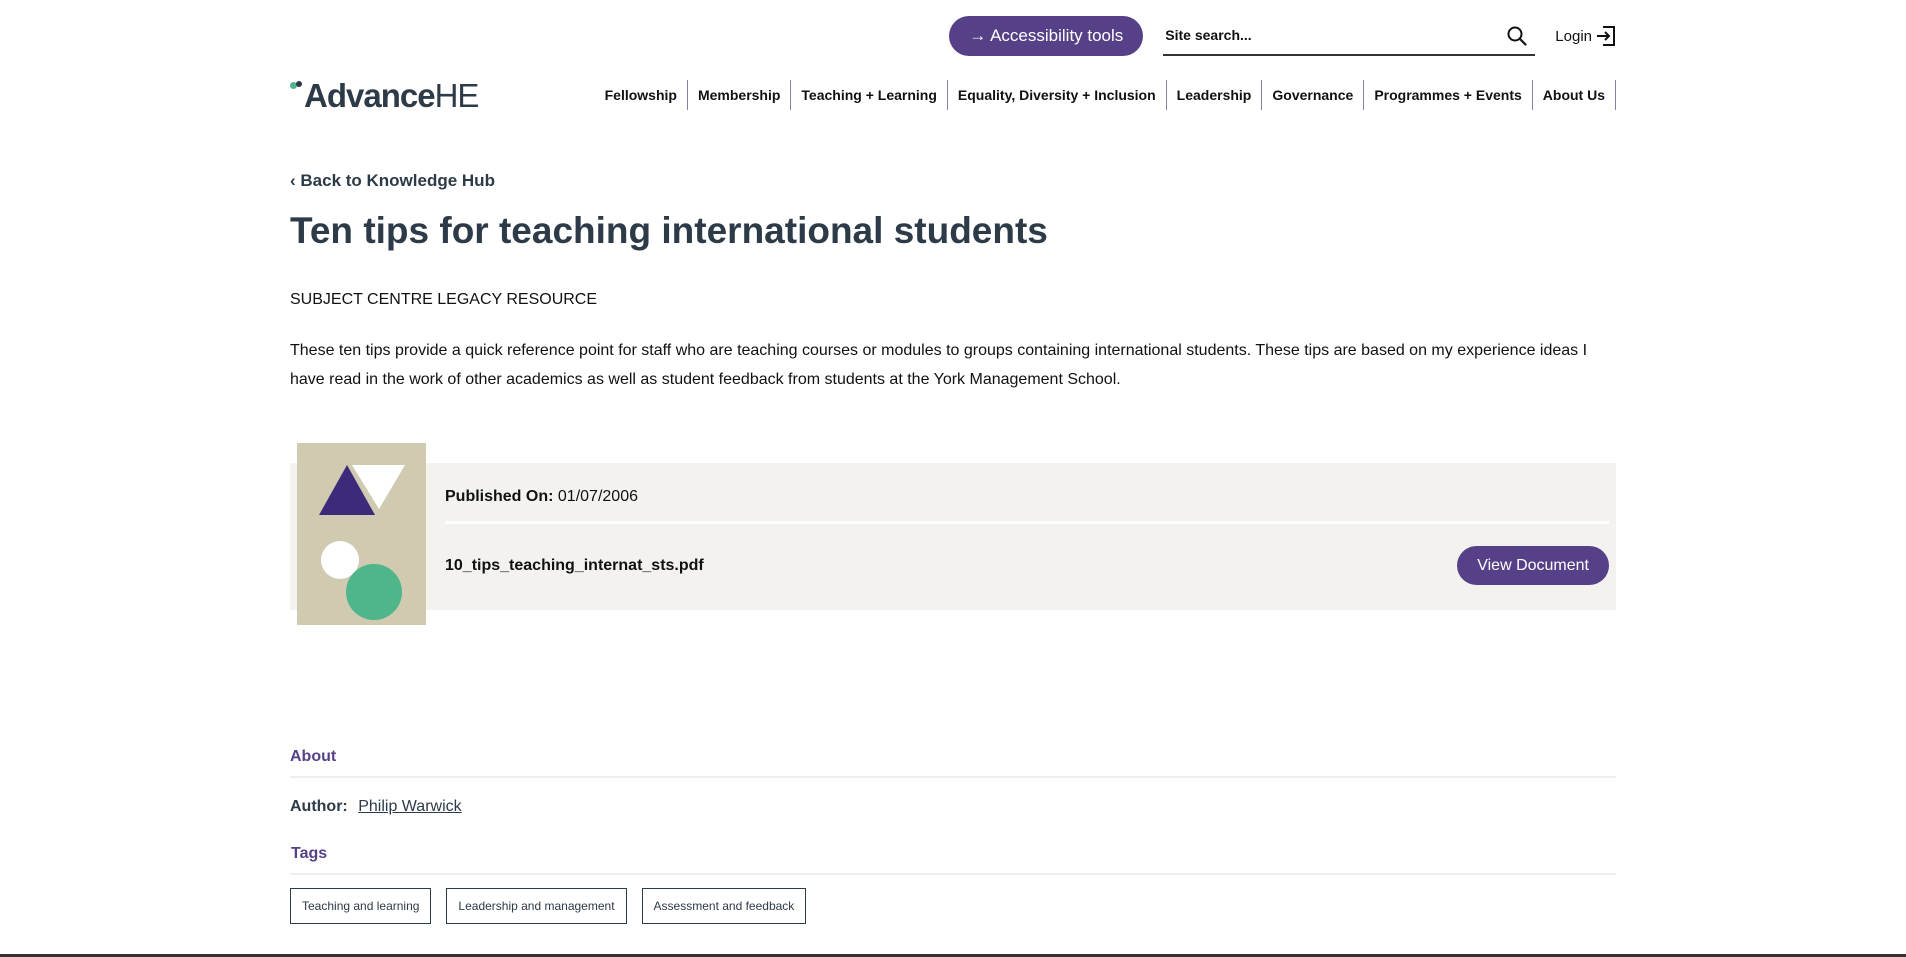 The image size is (1906, 957). I want to click on nav-teaching-learning: Teaching + Learning, so click(869, 95).